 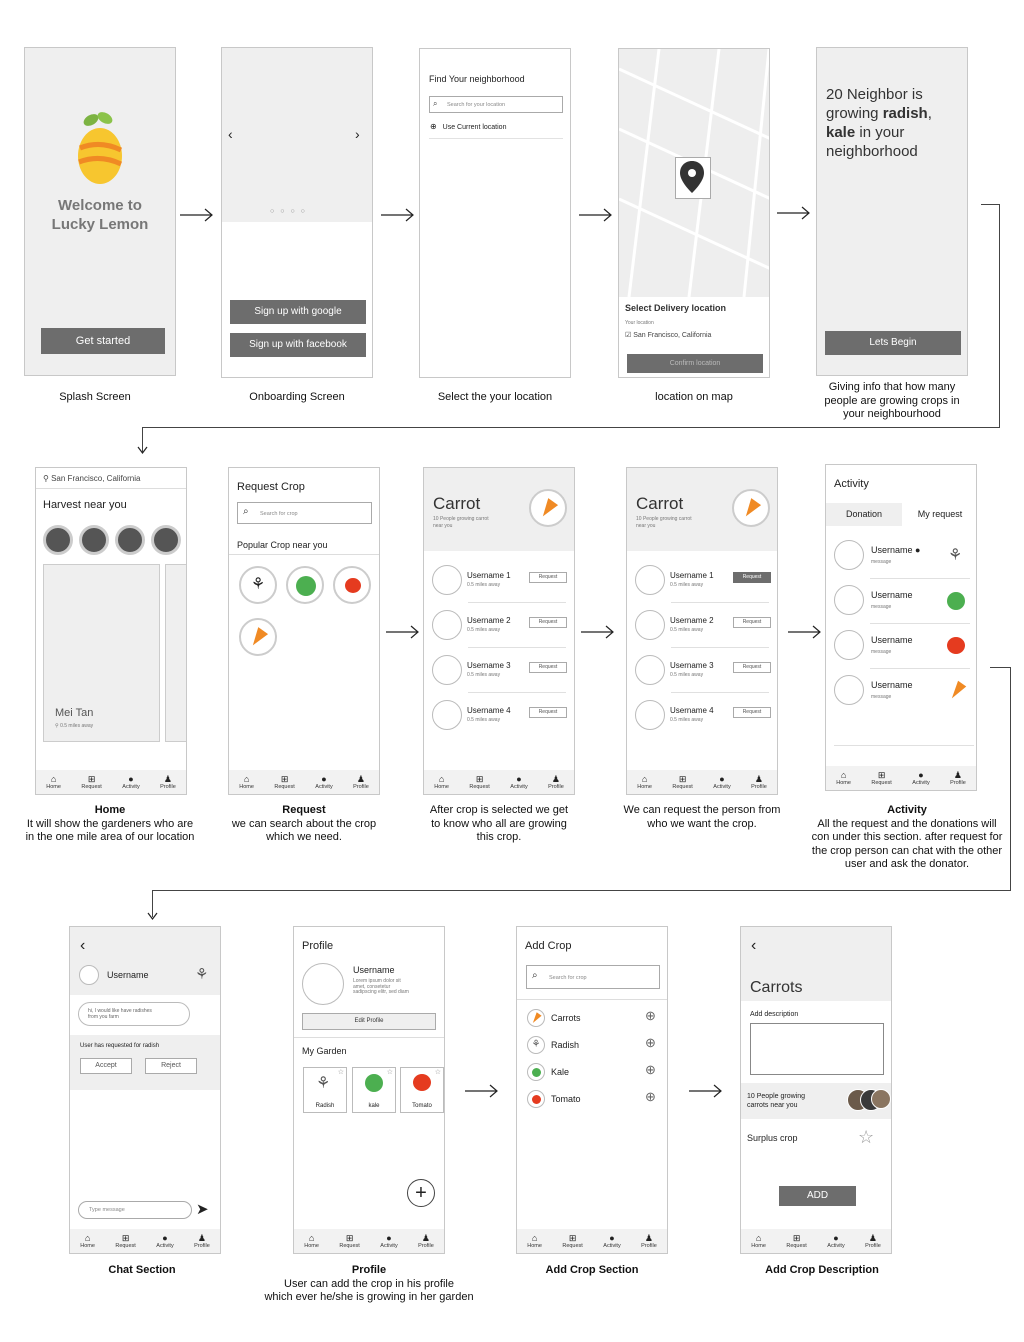 What do you see at coordinates (101, 653) in the screenshot?
I see `gardener-card: Mei Tan ⚲ 0.5 miles away` at bounding box center [101, 653].